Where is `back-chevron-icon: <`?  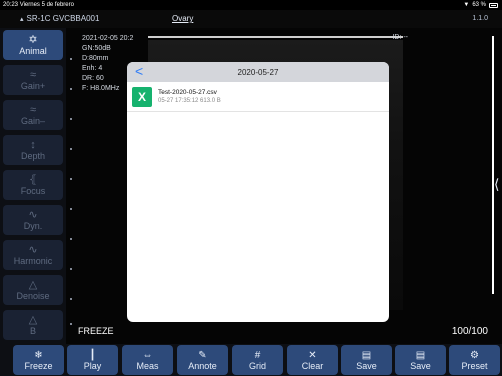
back-chevron-icon: < is located at coordinates (139, 71).